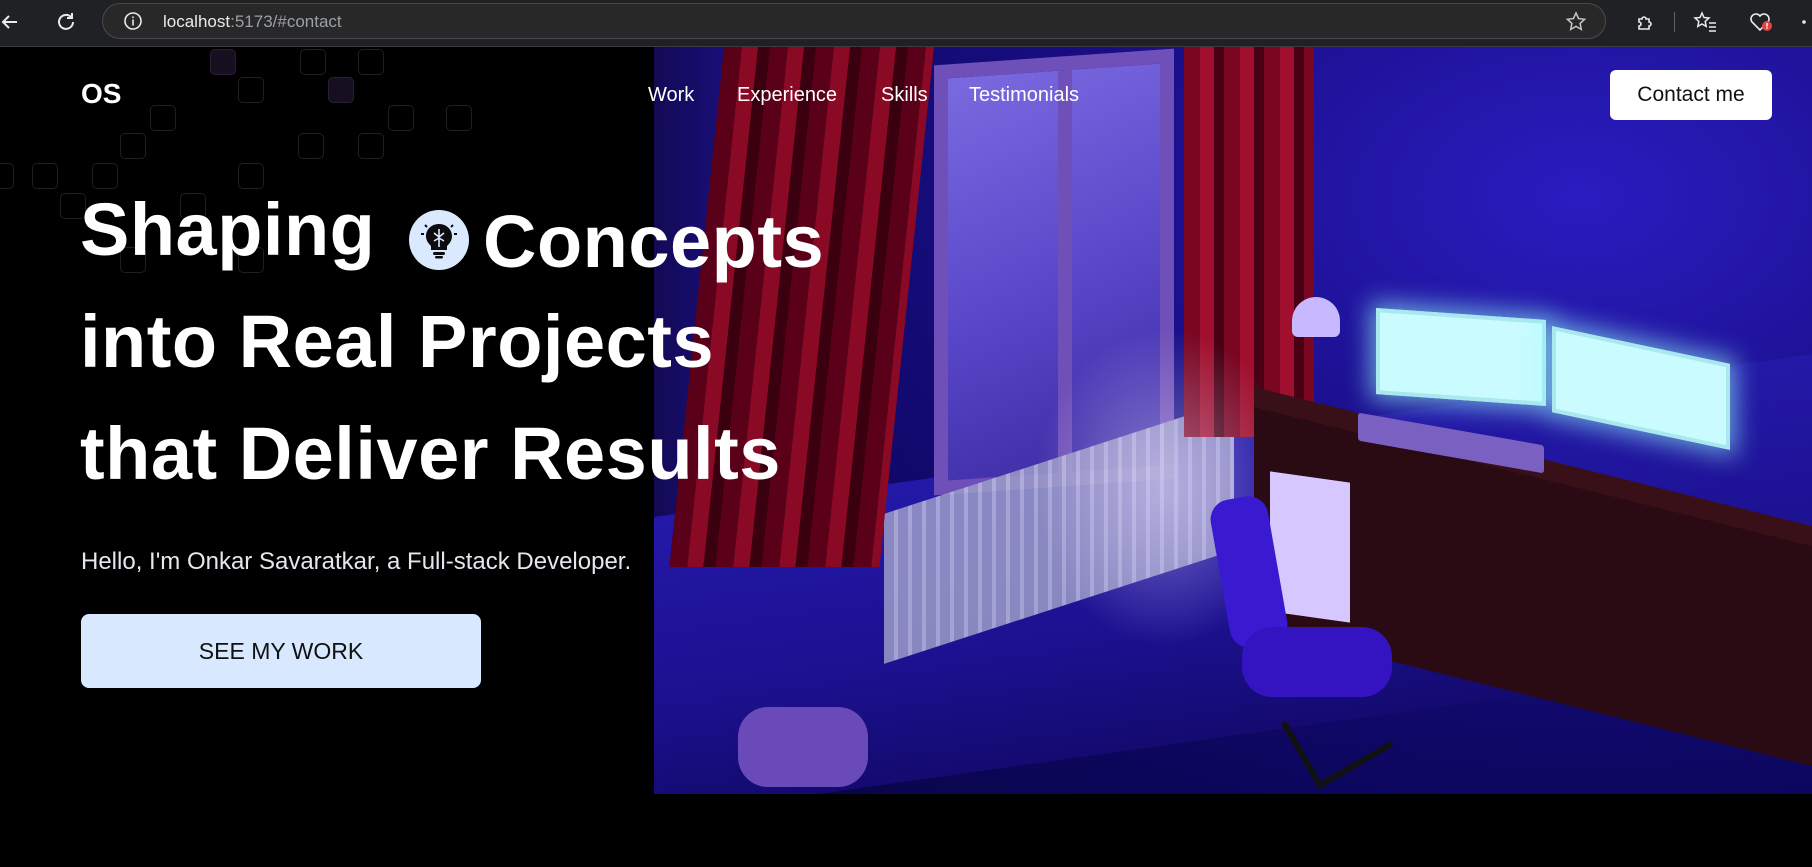  Describe the element at coordinates (12, 22) in the screenshot. I see `back-icon` at that location.